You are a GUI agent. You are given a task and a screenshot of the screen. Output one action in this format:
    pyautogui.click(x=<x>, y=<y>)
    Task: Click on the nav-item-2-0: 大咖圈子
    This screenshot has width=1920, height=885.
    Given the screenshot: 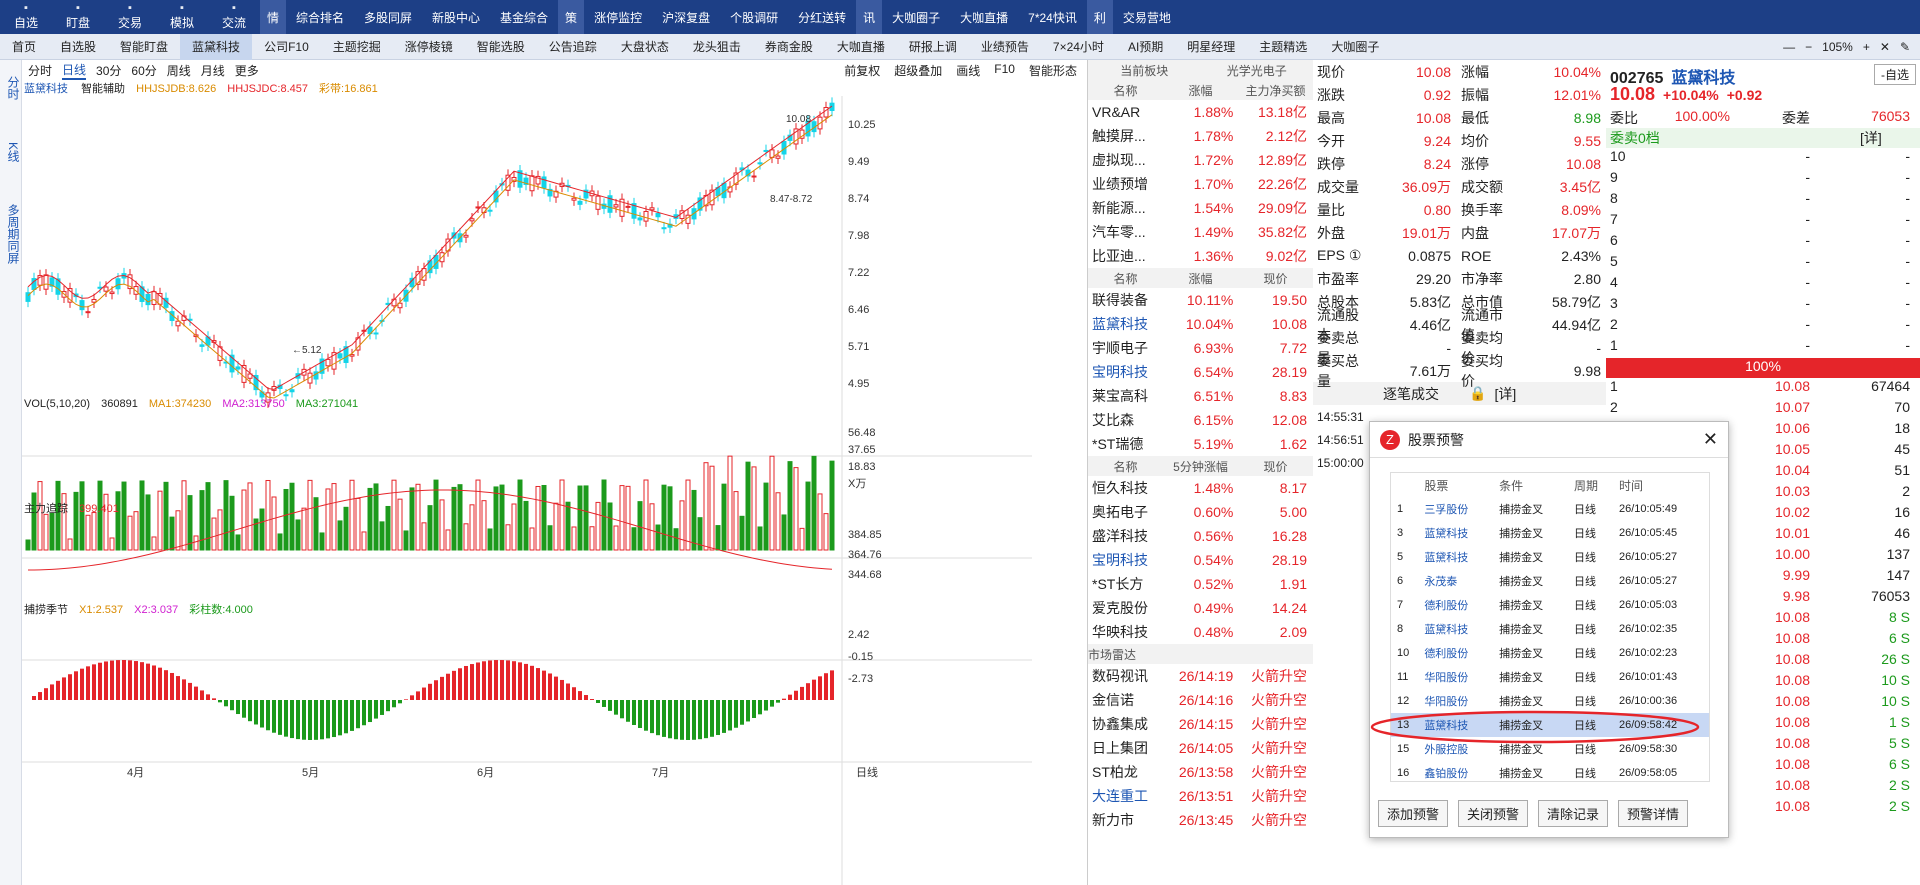 What is the action you would take?
    pyautogui.click(x=916, y=17)
    